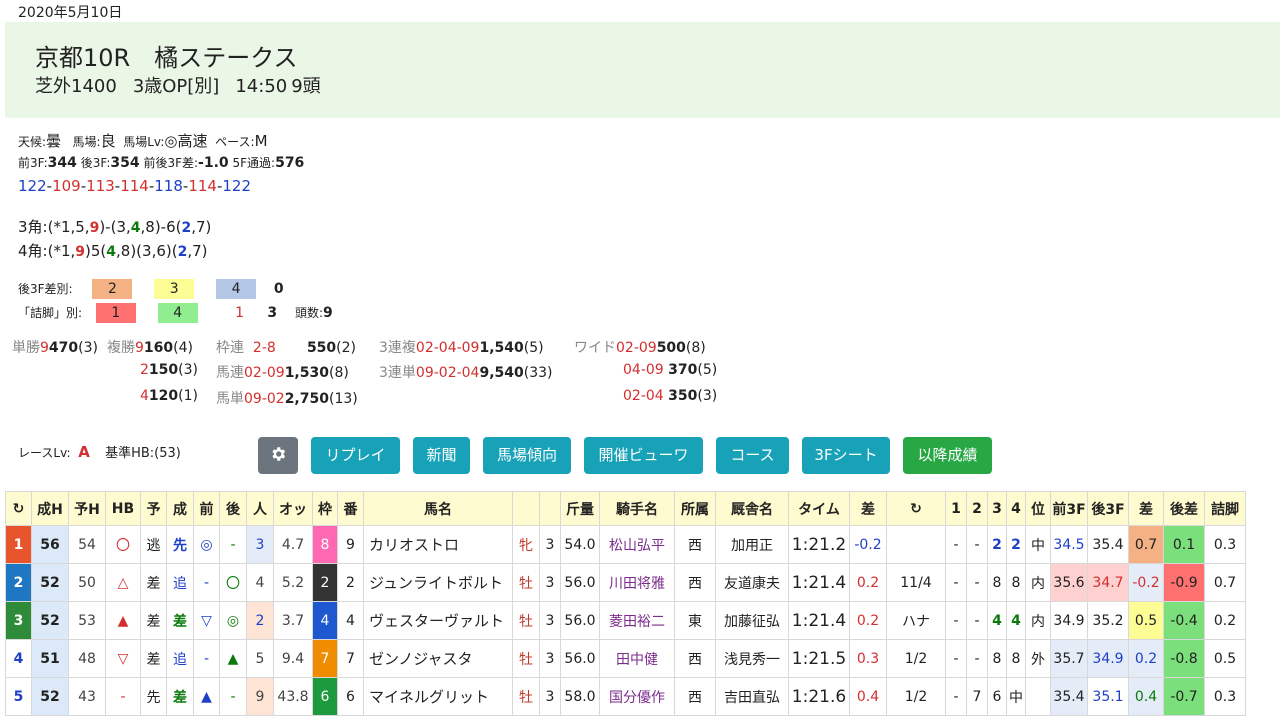 This screenshot has width=1280, height=724. Describe the element at coordinates (278, 455) in the screenshot. I see `settings-button` at that location.